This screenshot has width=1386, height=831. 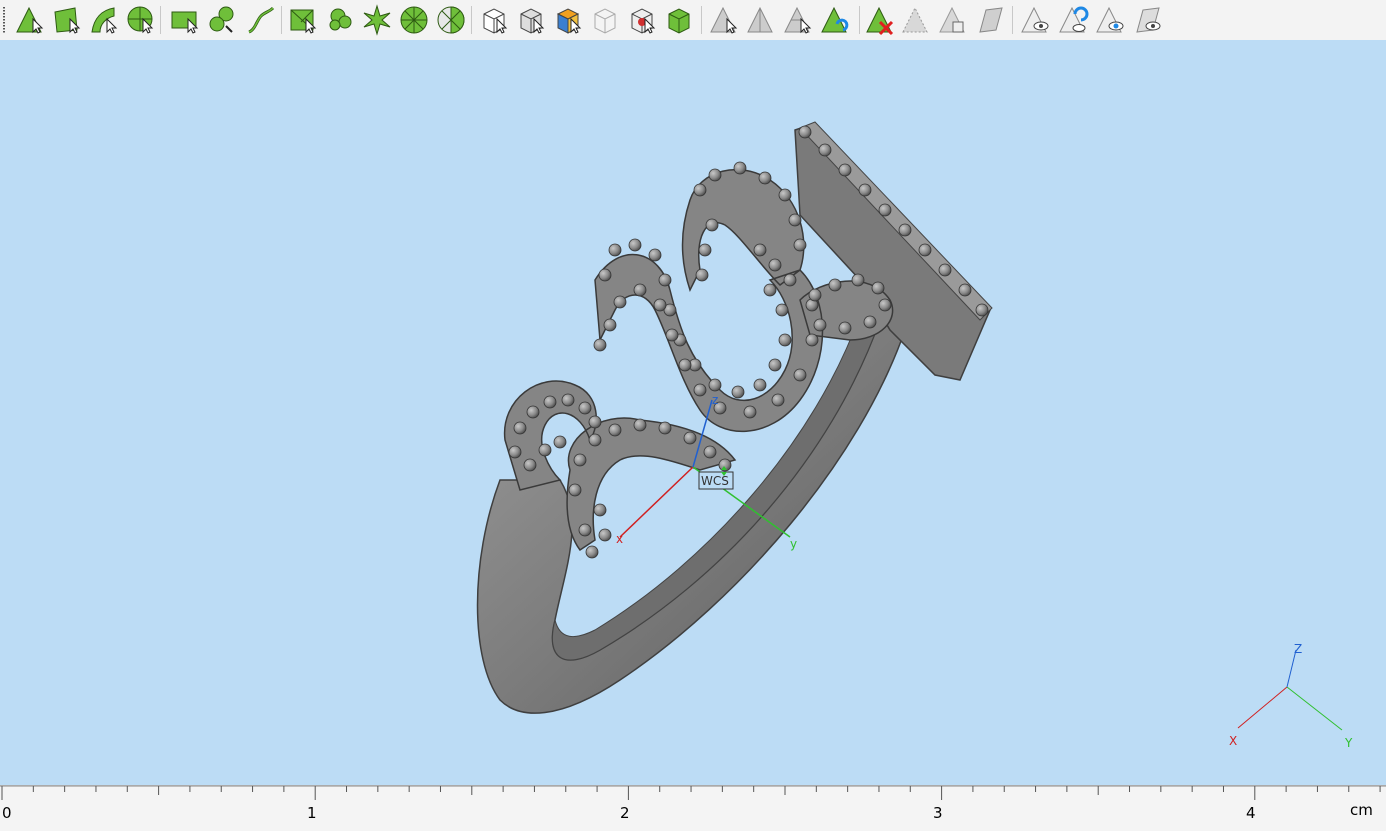 What do you see at coordinates (715, 481) in the screenshot?
I see `wcs-label: WCS` at bounding box center [715, 481].